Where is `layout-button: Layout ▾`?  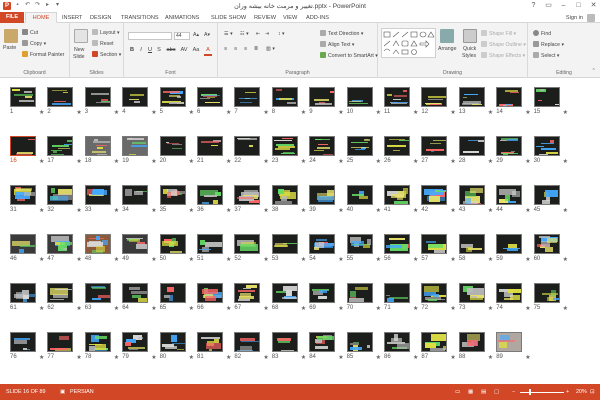
layout-button: Layout ▾ is located at coordinates (106, 33).